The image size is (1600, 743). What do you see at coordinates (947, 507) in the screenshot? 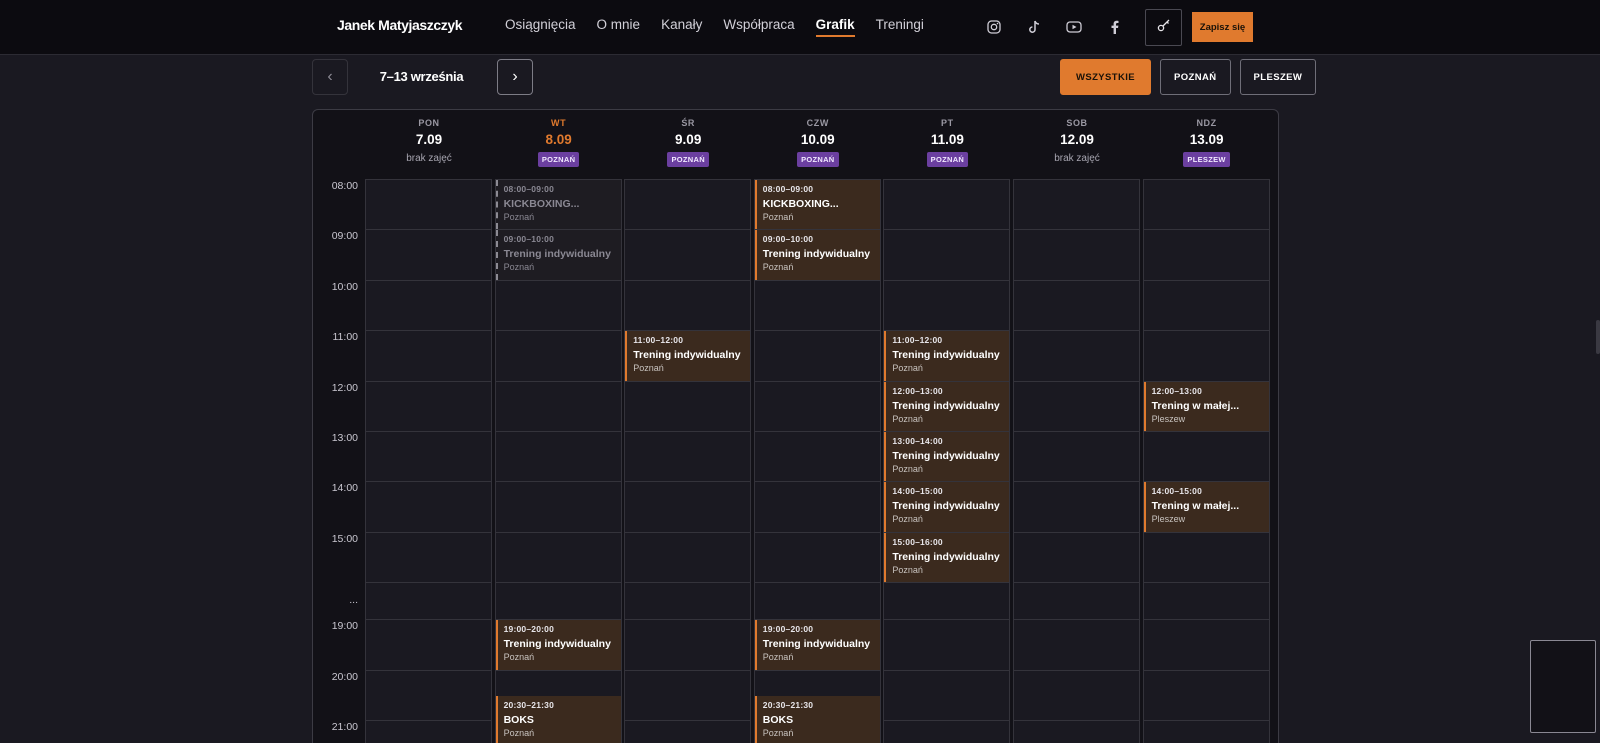
I see `schedule-event: 14:00–15:00 Trening indywidualny Poznań` at bounding box center [947, 507].